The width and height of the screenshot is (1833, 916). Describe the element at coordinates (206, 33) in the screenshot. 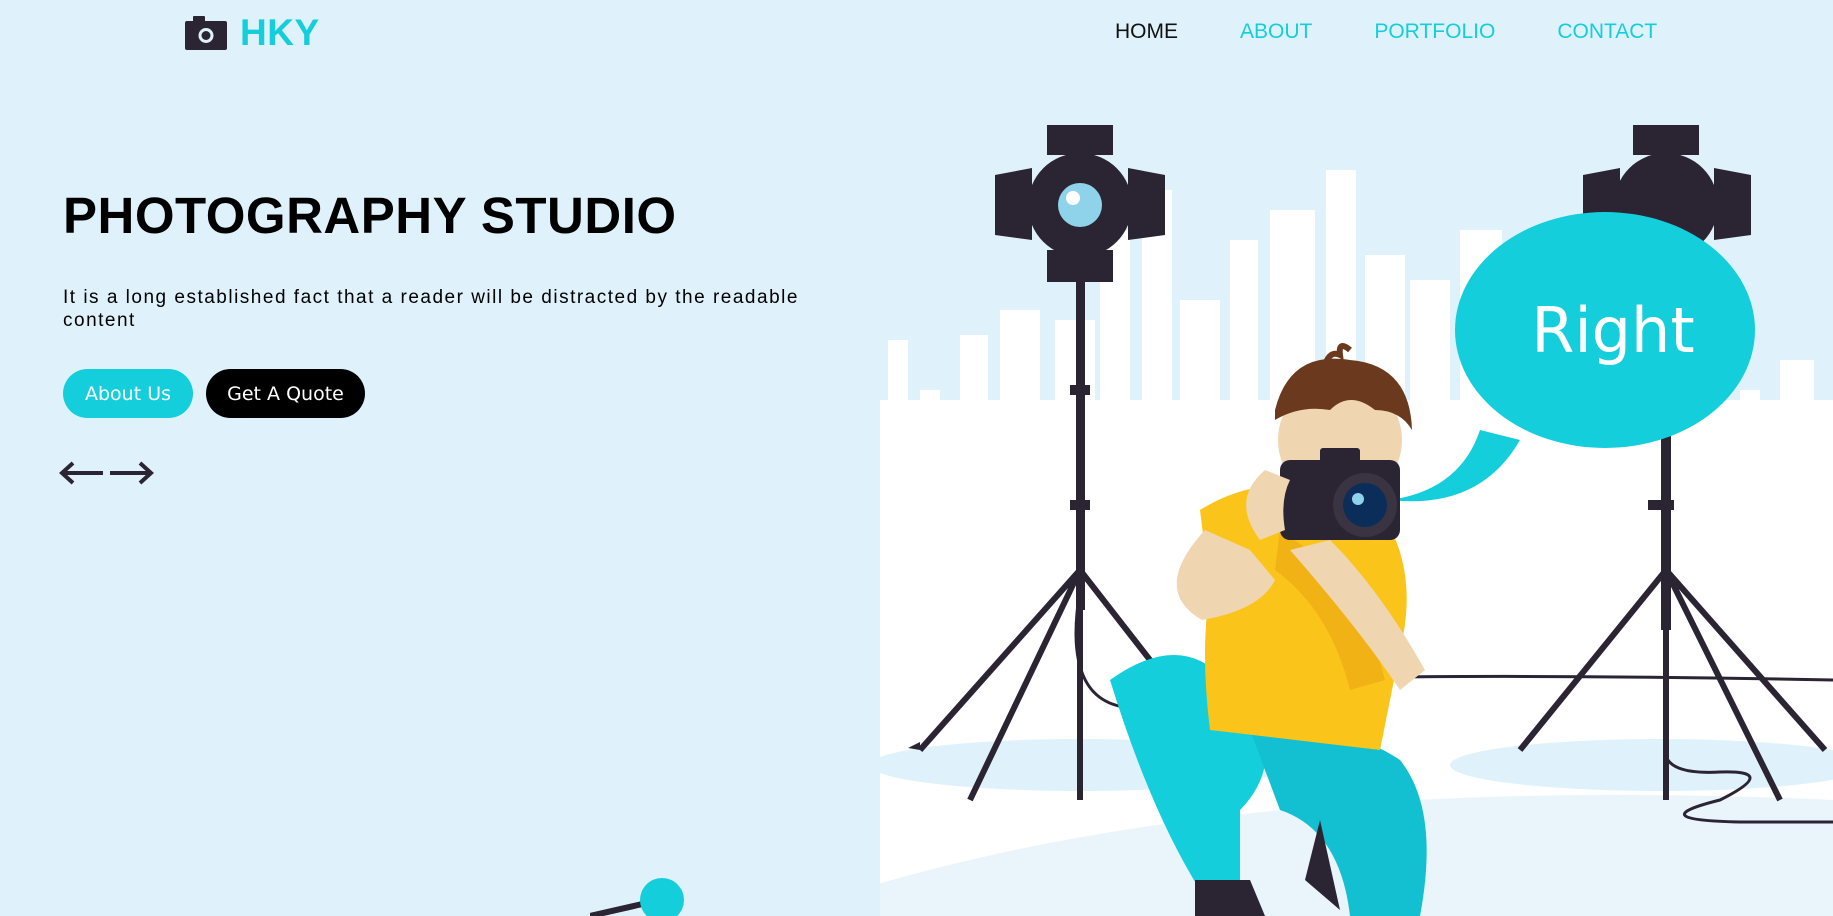

I see `camera-icon` at that location.